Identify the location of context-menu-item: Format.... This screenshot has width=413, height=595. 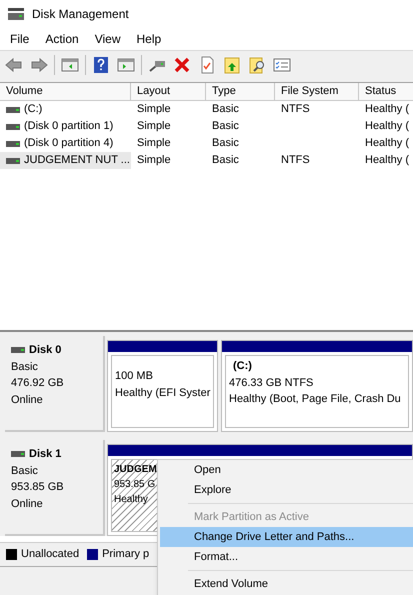
(286, 557).